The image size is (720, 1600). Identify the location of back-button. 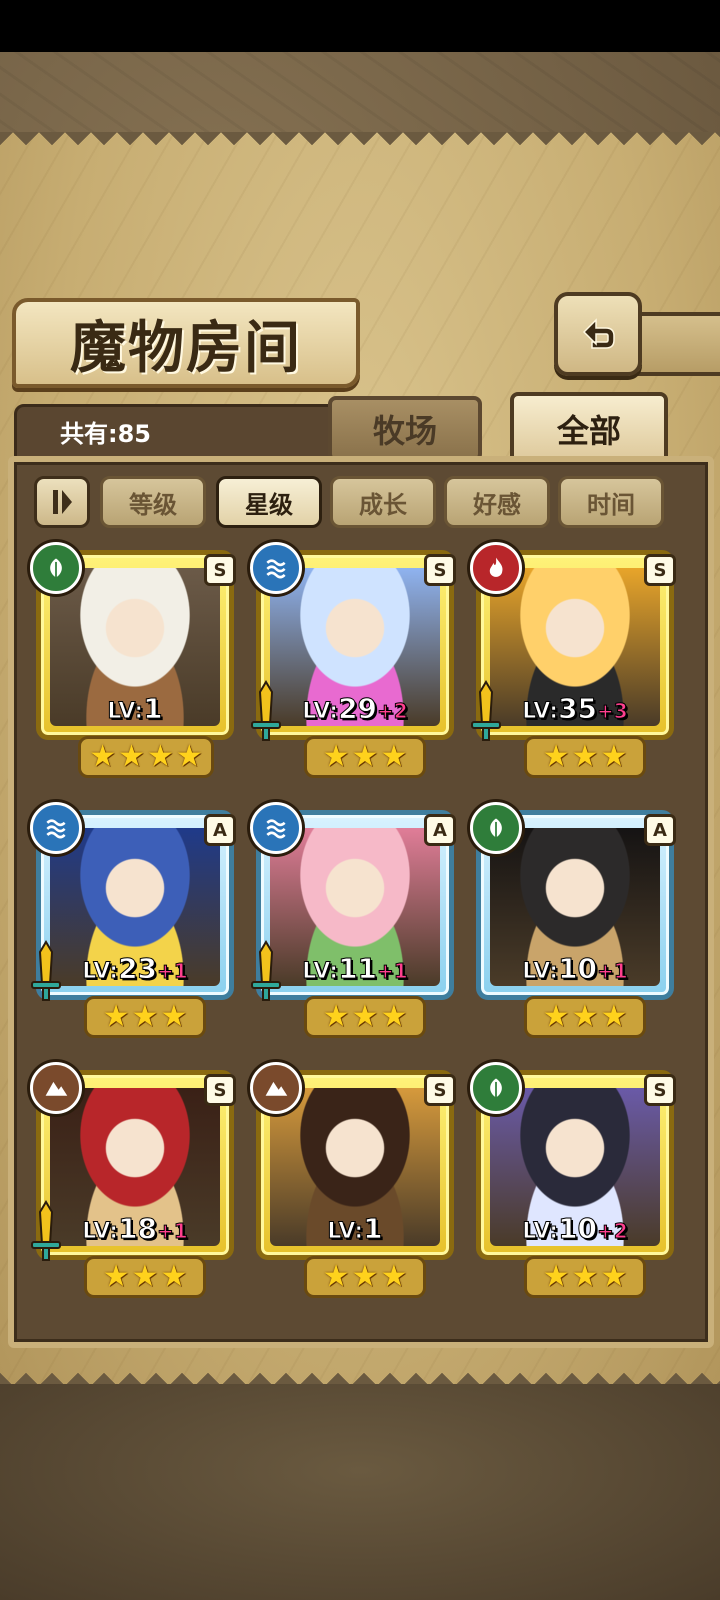
(598, 334).